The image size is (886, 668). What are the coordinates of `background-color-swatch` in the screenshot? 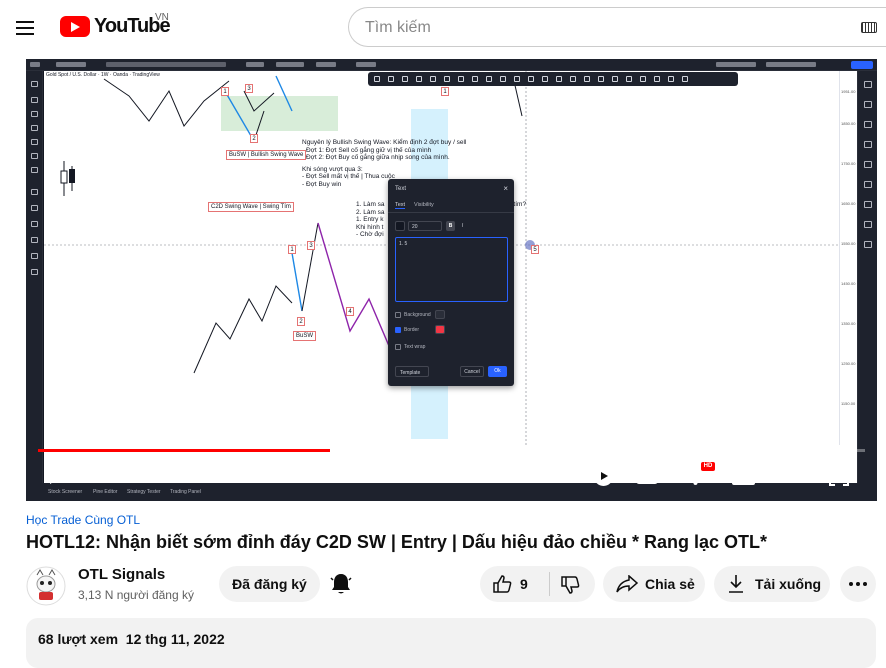 It's located at (440, 314).